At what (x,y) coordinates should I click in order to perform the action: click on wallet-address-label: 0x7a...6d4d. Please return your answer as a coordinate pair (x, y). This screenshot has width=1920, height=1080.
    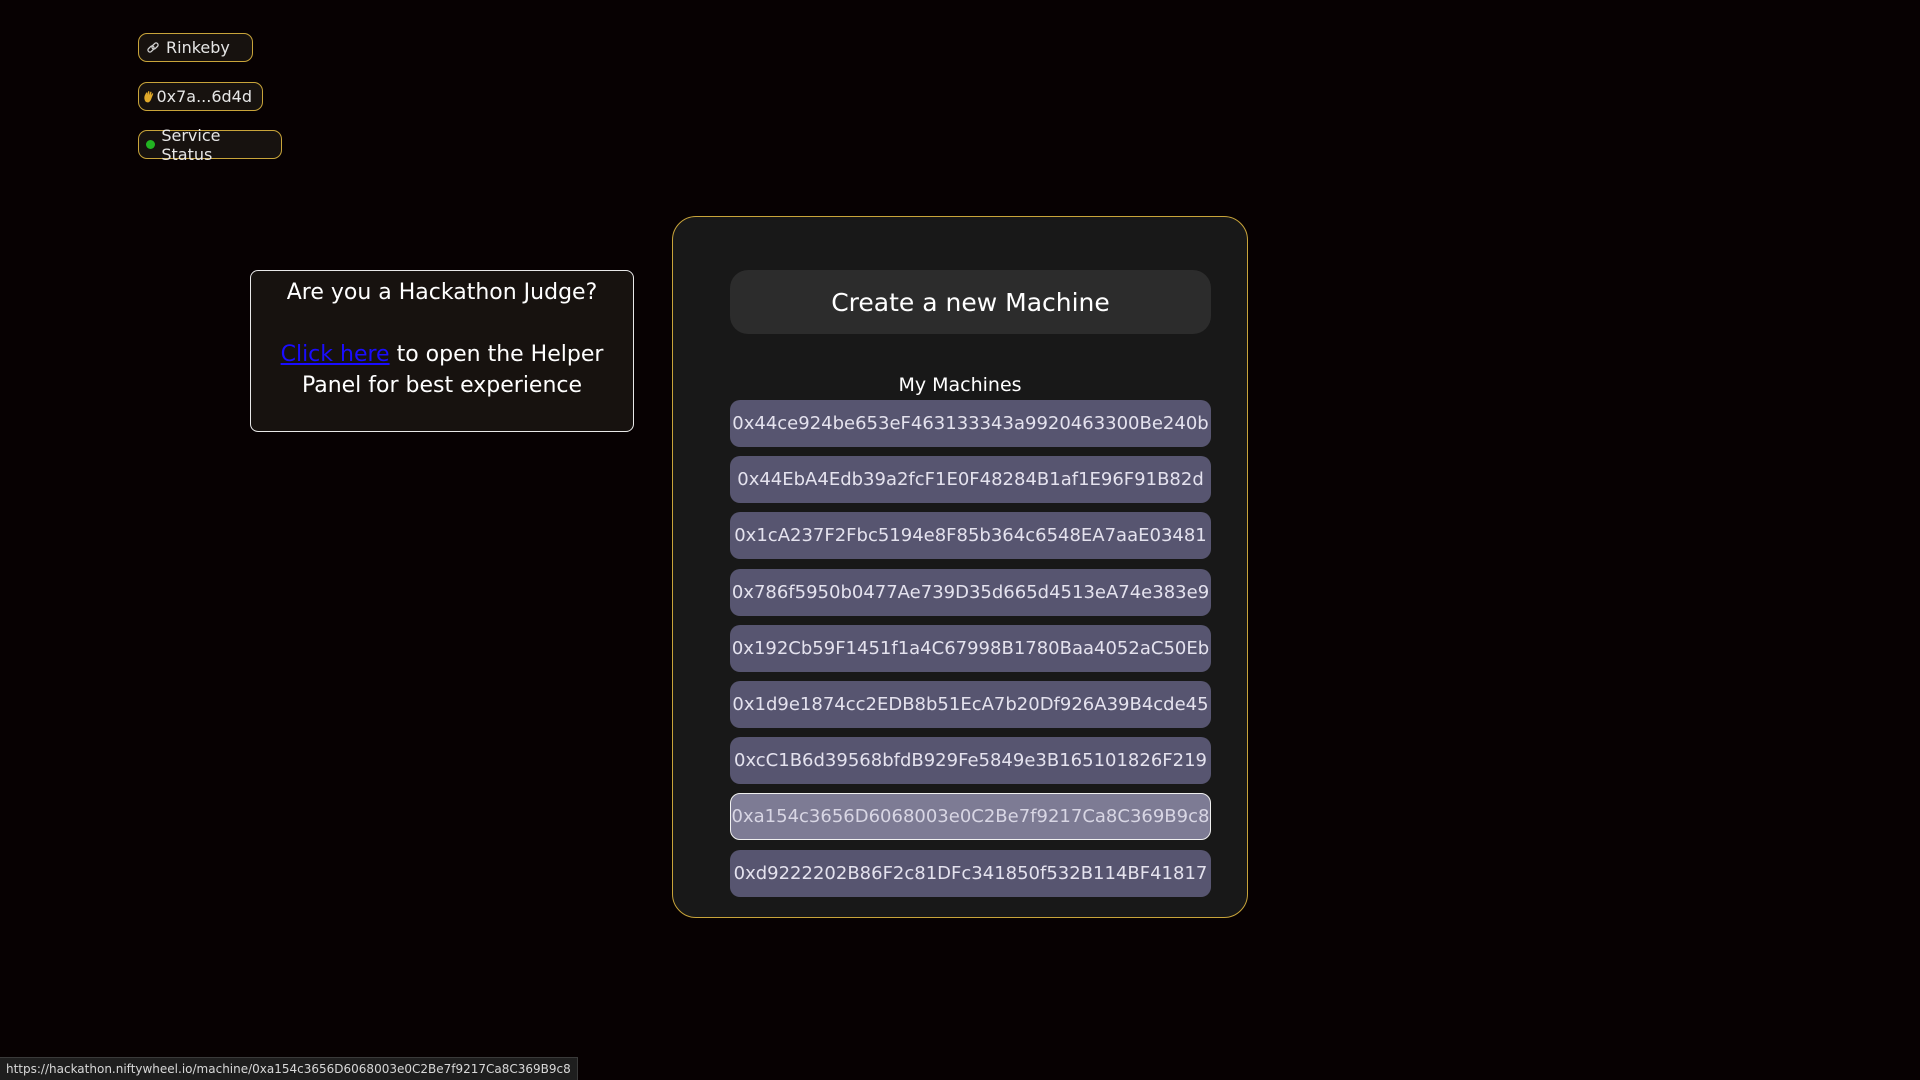
    Looking at the image, I should click on (204, 96).